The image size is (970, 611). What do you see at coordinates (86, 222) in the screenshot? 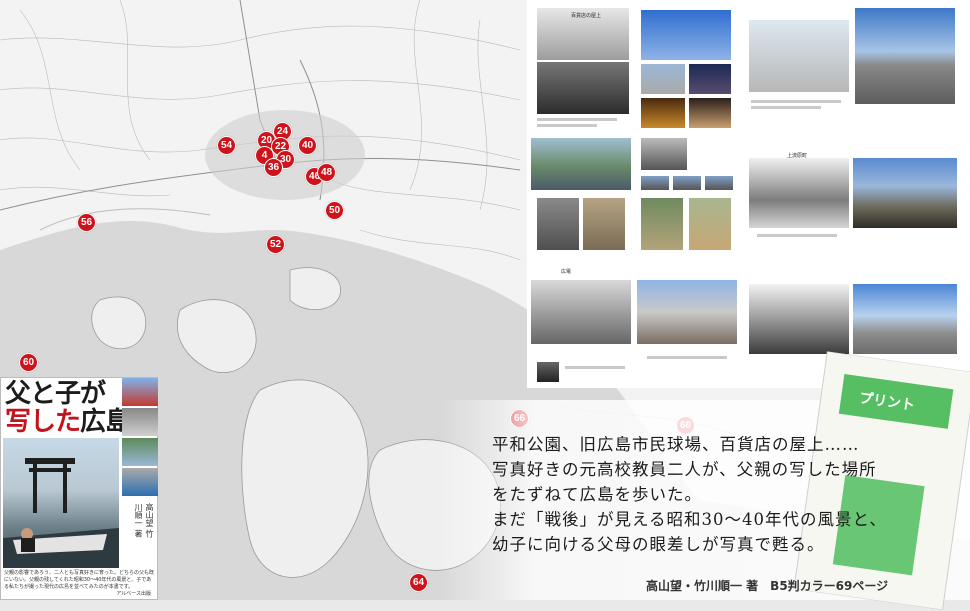
I see `map-marker: 56` at bounding box center [86, 222].